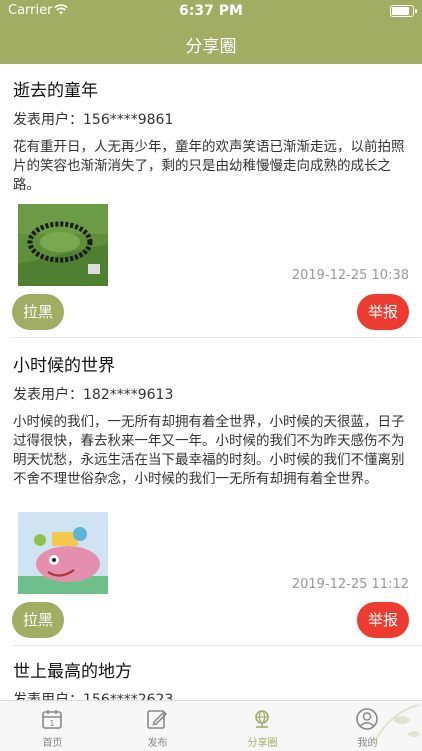 The image size is (422, 751). What do you see at coordinates (157, 719) in the screenshot?
I see `edit-icon` at bounding box center [157, 719].